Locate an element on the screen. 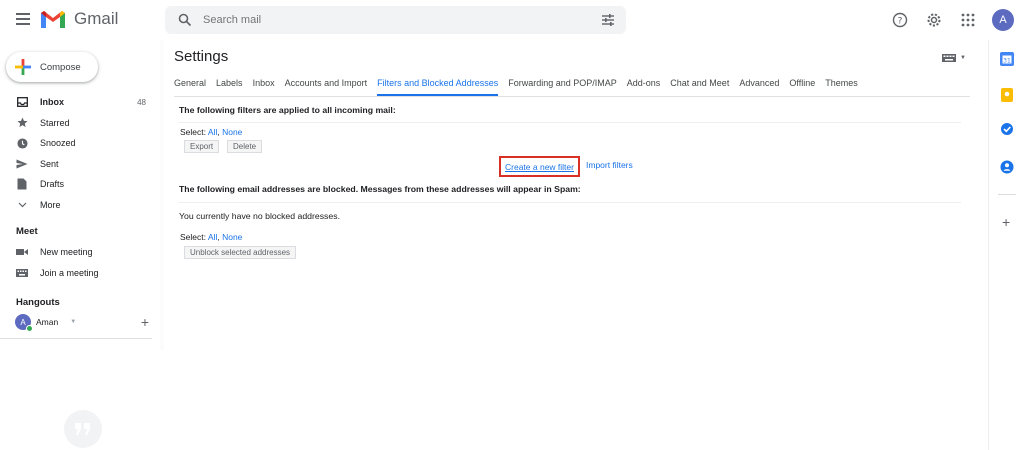 The width and height of the screenshot is (1024, 450). unblock-selected-button: Unblock selected addresses is located at coordinates (240, 252).